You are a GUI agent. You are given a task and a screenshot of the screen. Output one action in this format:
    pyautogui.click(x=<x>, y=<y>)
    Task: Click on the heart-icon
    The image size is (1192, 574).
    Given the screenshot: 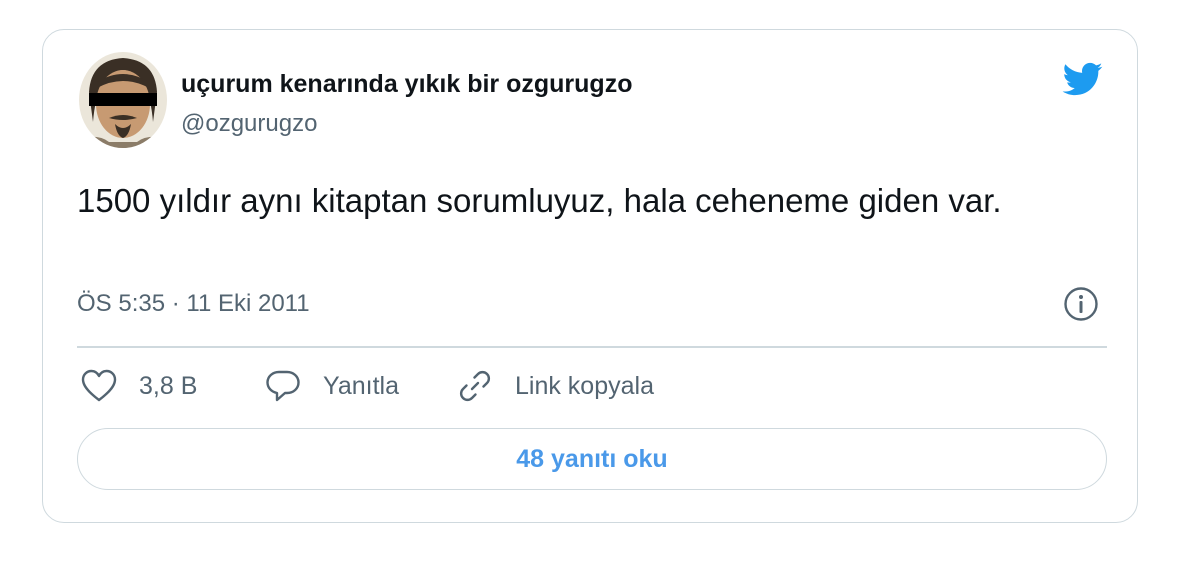 What is the action you would take?
    pyautogui.click(x=99, y=386)
    